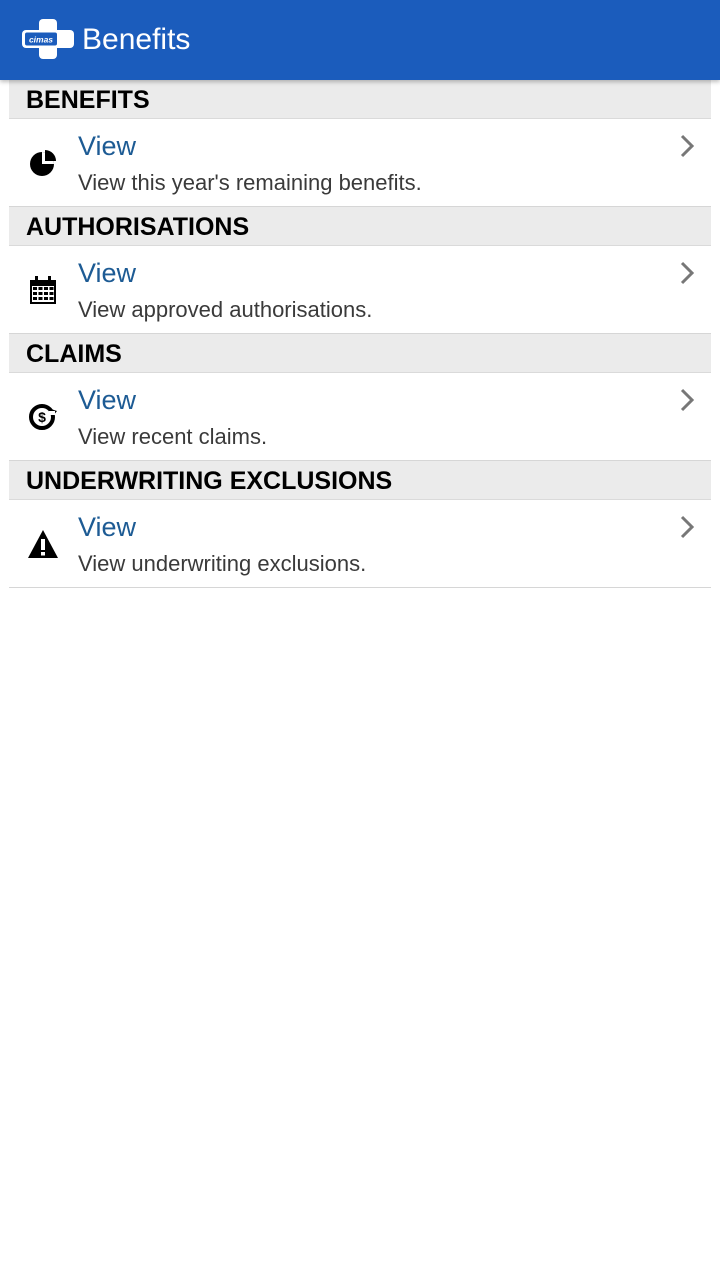  Describe the element at coordinates (360, 480) in the screenshot. I see `section-header-underwriting-exclusions: UNDERWRITING EXCLUSIONS` at that location.